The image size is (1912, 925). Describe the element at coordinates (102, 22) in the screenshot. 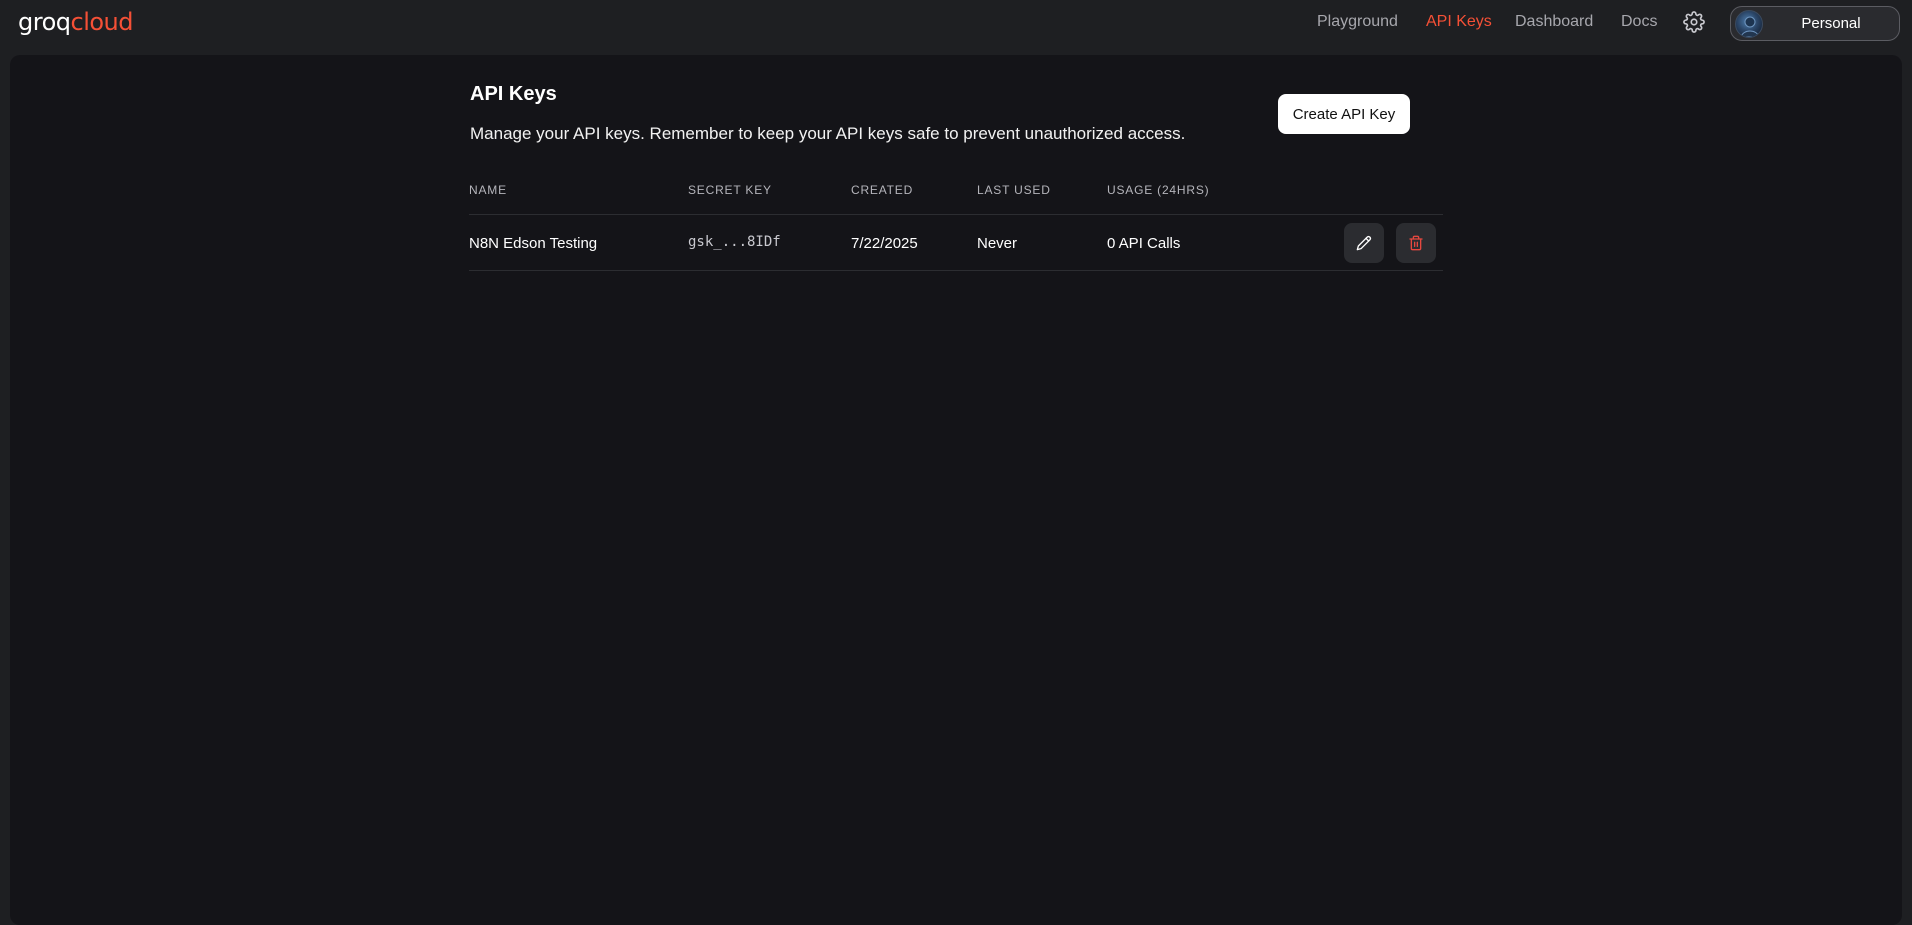

I see `logo-cloud-text: cloud` at that location.